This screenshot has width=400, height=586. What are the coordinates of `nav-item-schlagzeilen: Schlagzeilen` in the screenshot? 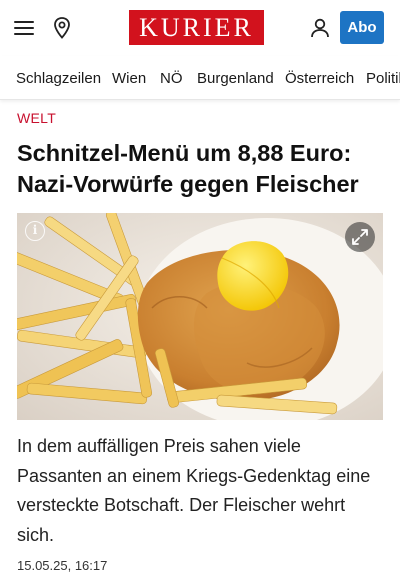 It's located at (58, 78).